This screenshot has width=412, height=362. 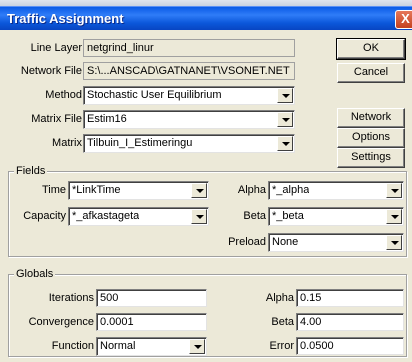 I want to click on time-label: Time, so click(x=53, y=190).